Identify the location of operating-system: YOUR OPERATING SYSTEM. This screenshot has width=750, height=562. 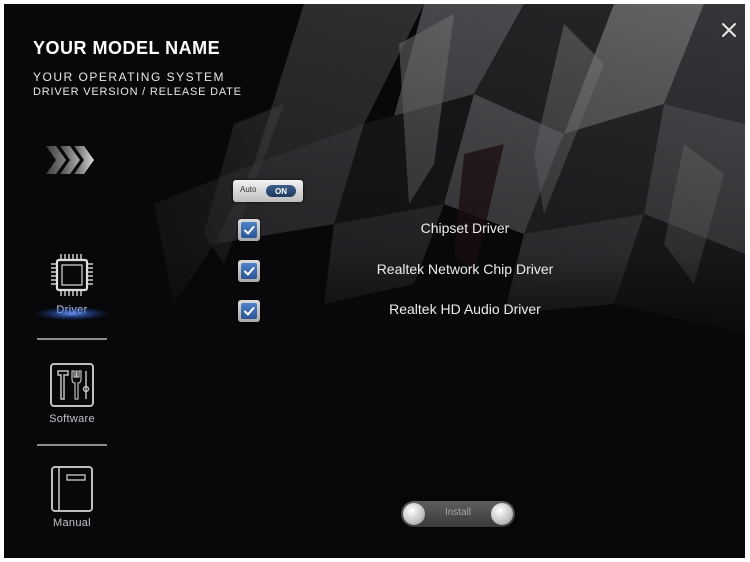
(129, 77).